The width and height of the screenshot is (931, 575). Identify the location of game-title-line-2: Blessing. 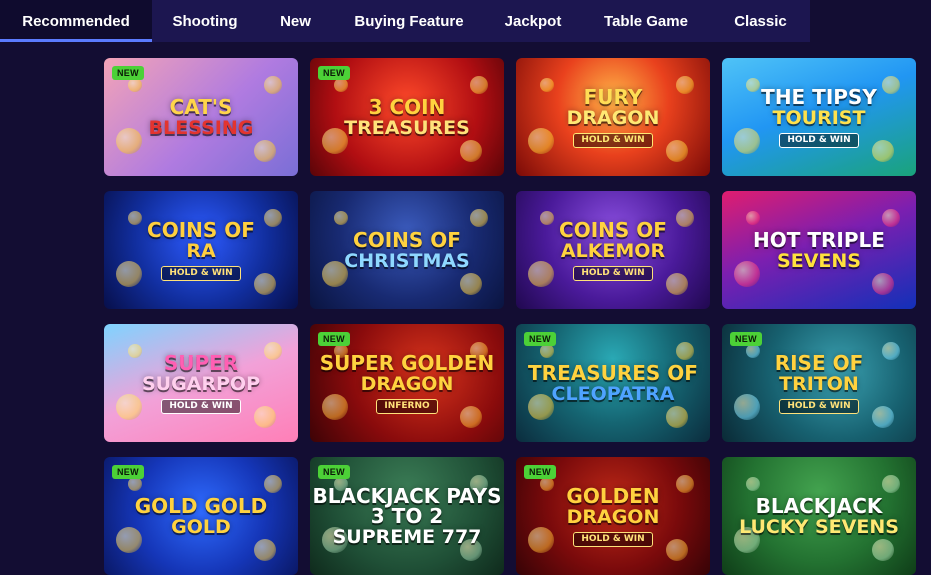
(201, 127).